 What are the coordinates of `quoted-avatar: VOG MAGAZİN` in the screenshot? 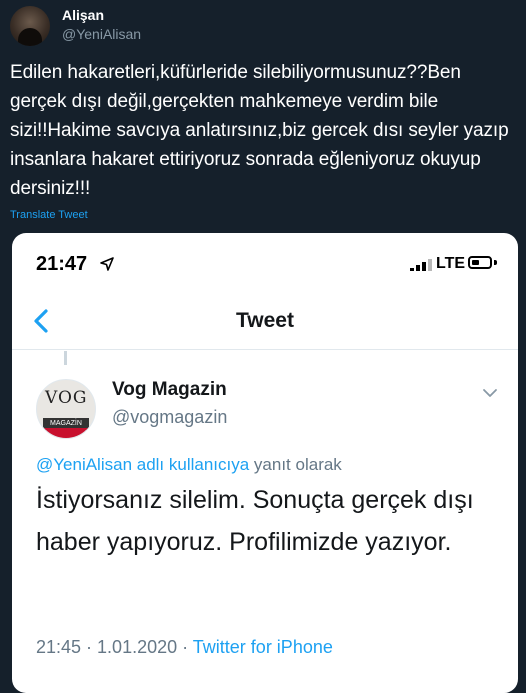 It's located at (66, 409).